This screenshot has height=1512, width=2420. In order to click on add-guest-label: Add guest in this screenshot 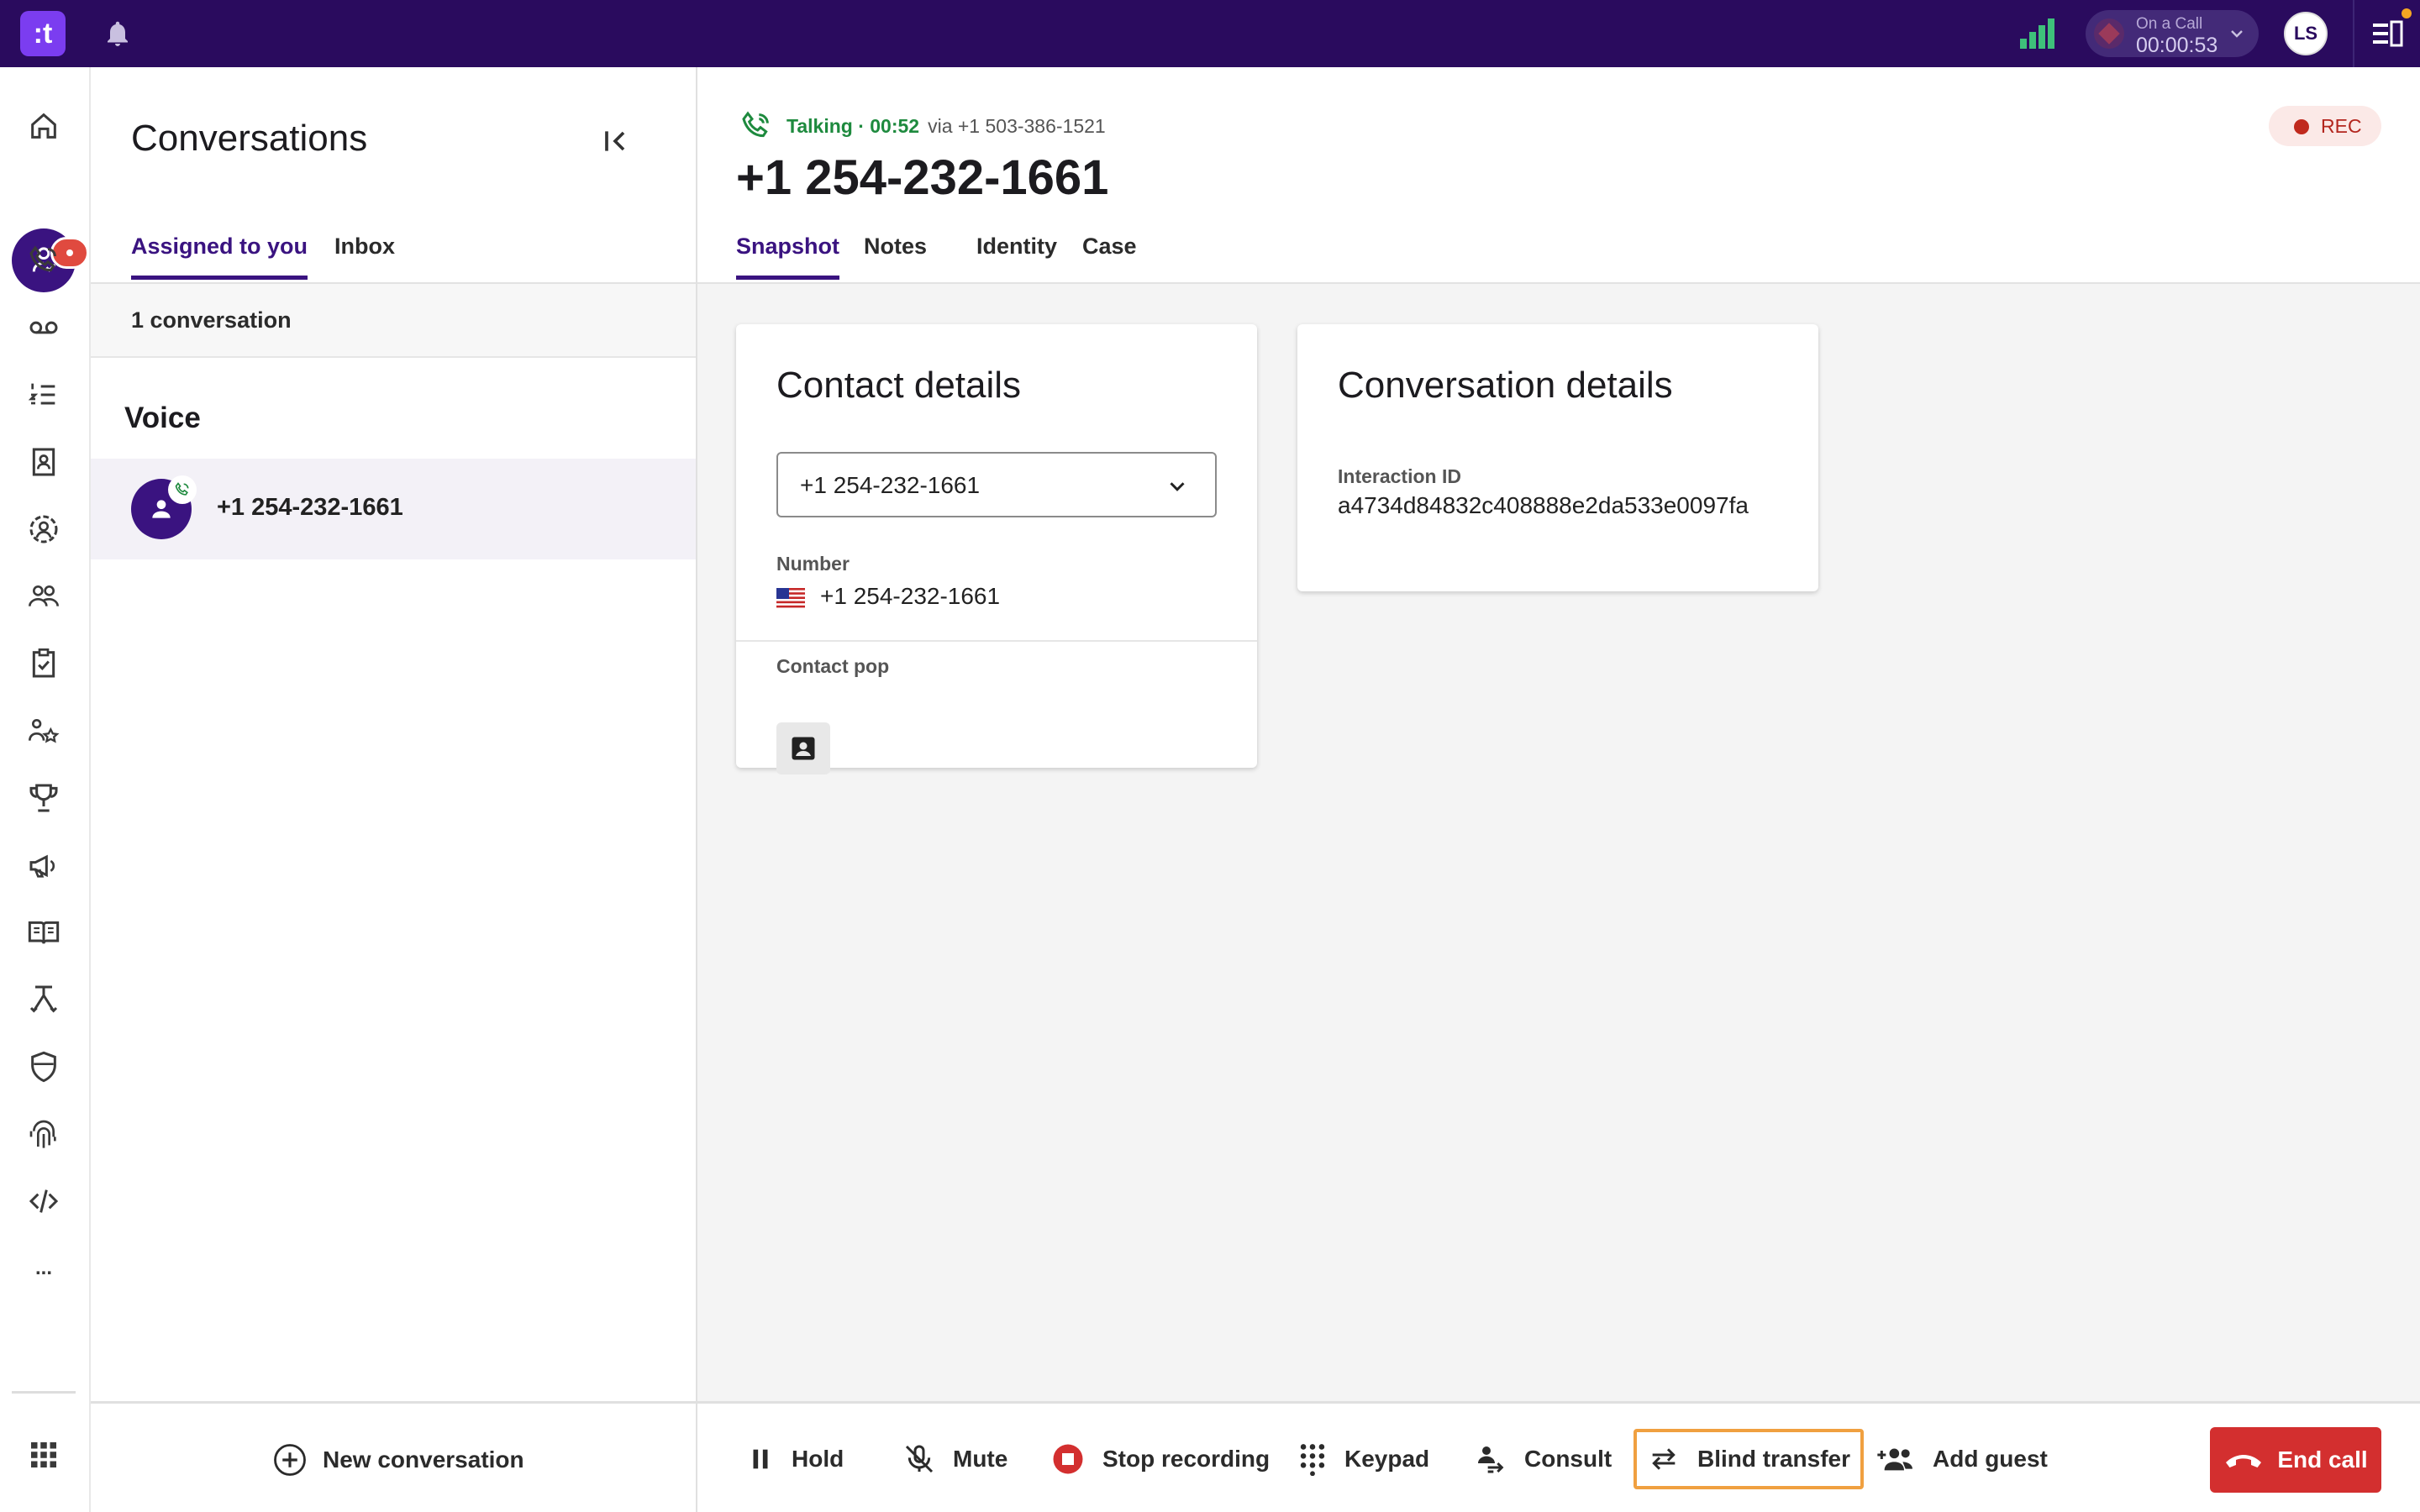, I will do `click(1990, 1459)`.